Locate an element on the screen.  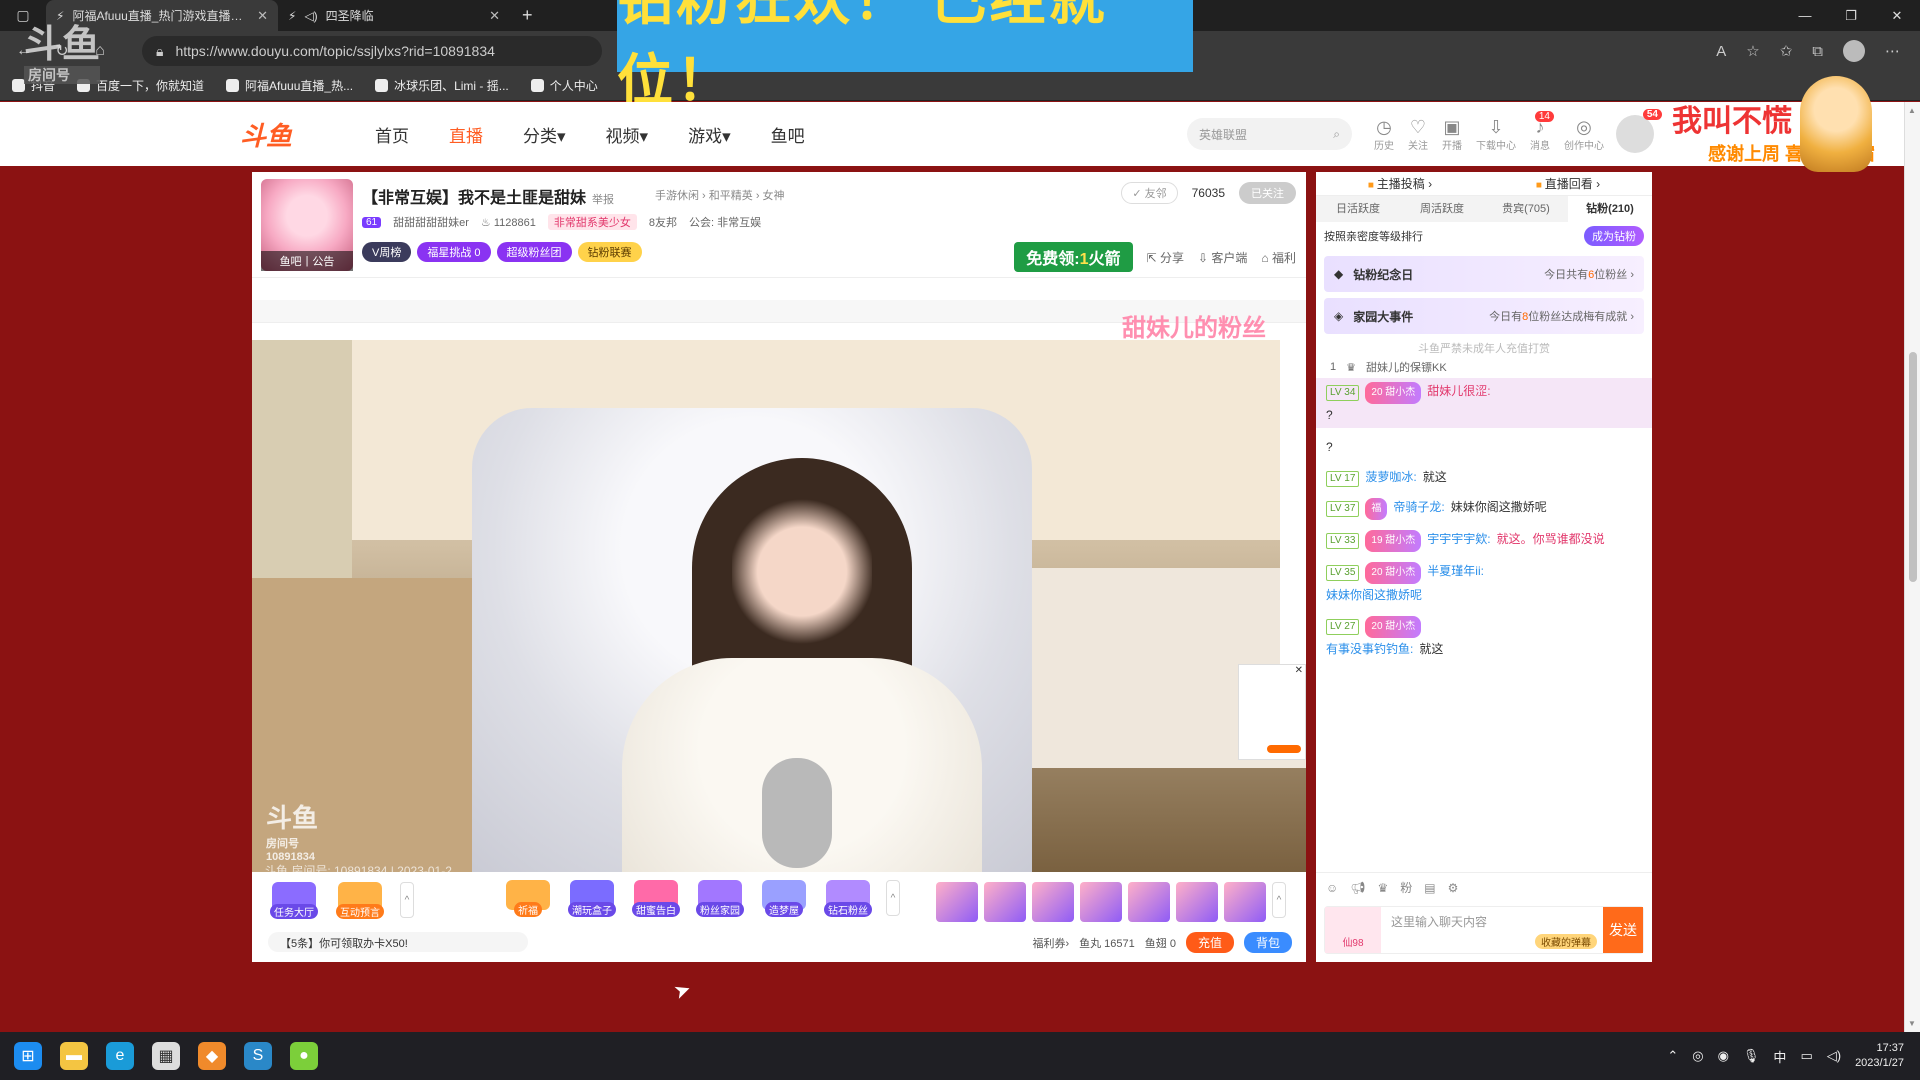
store-icon: ▦ is located at coordinates (166, 1056).